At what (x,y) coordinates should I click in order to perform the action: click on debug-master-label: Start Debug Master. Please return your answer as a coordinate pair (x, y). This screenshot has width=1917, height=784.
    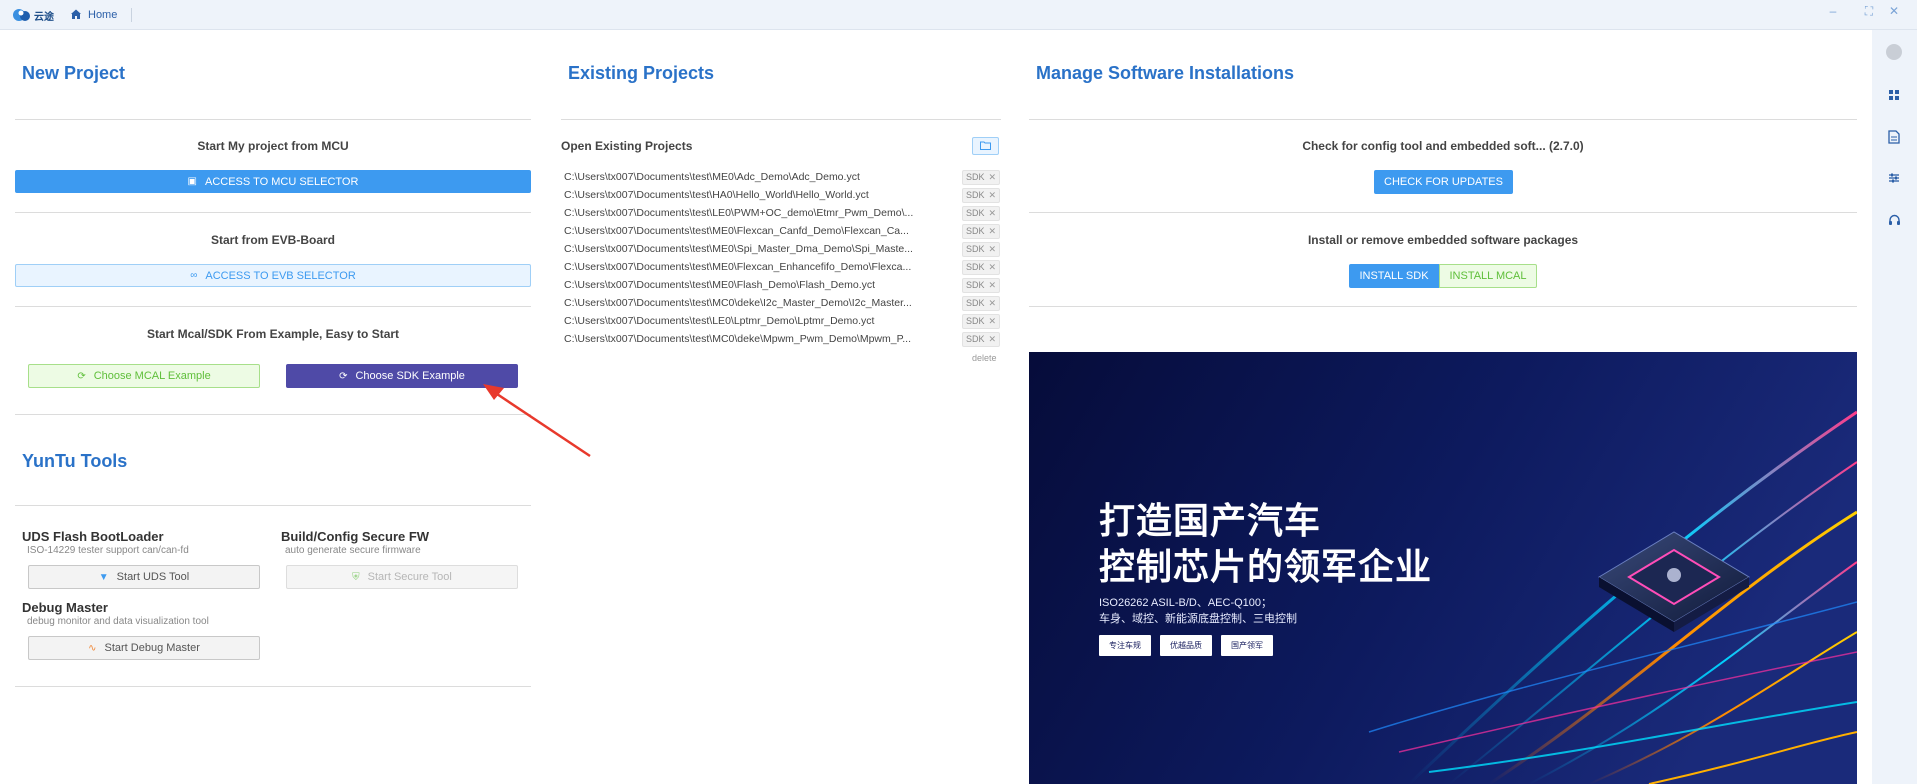
    Looking at the image, I should click on (152, 648).